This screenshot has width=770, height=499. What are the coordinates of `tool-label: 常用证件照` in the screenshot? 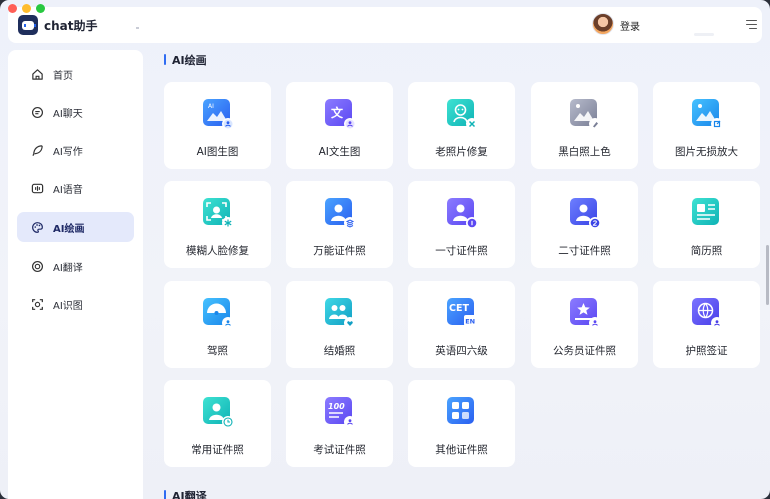 It's located at (217, 450).